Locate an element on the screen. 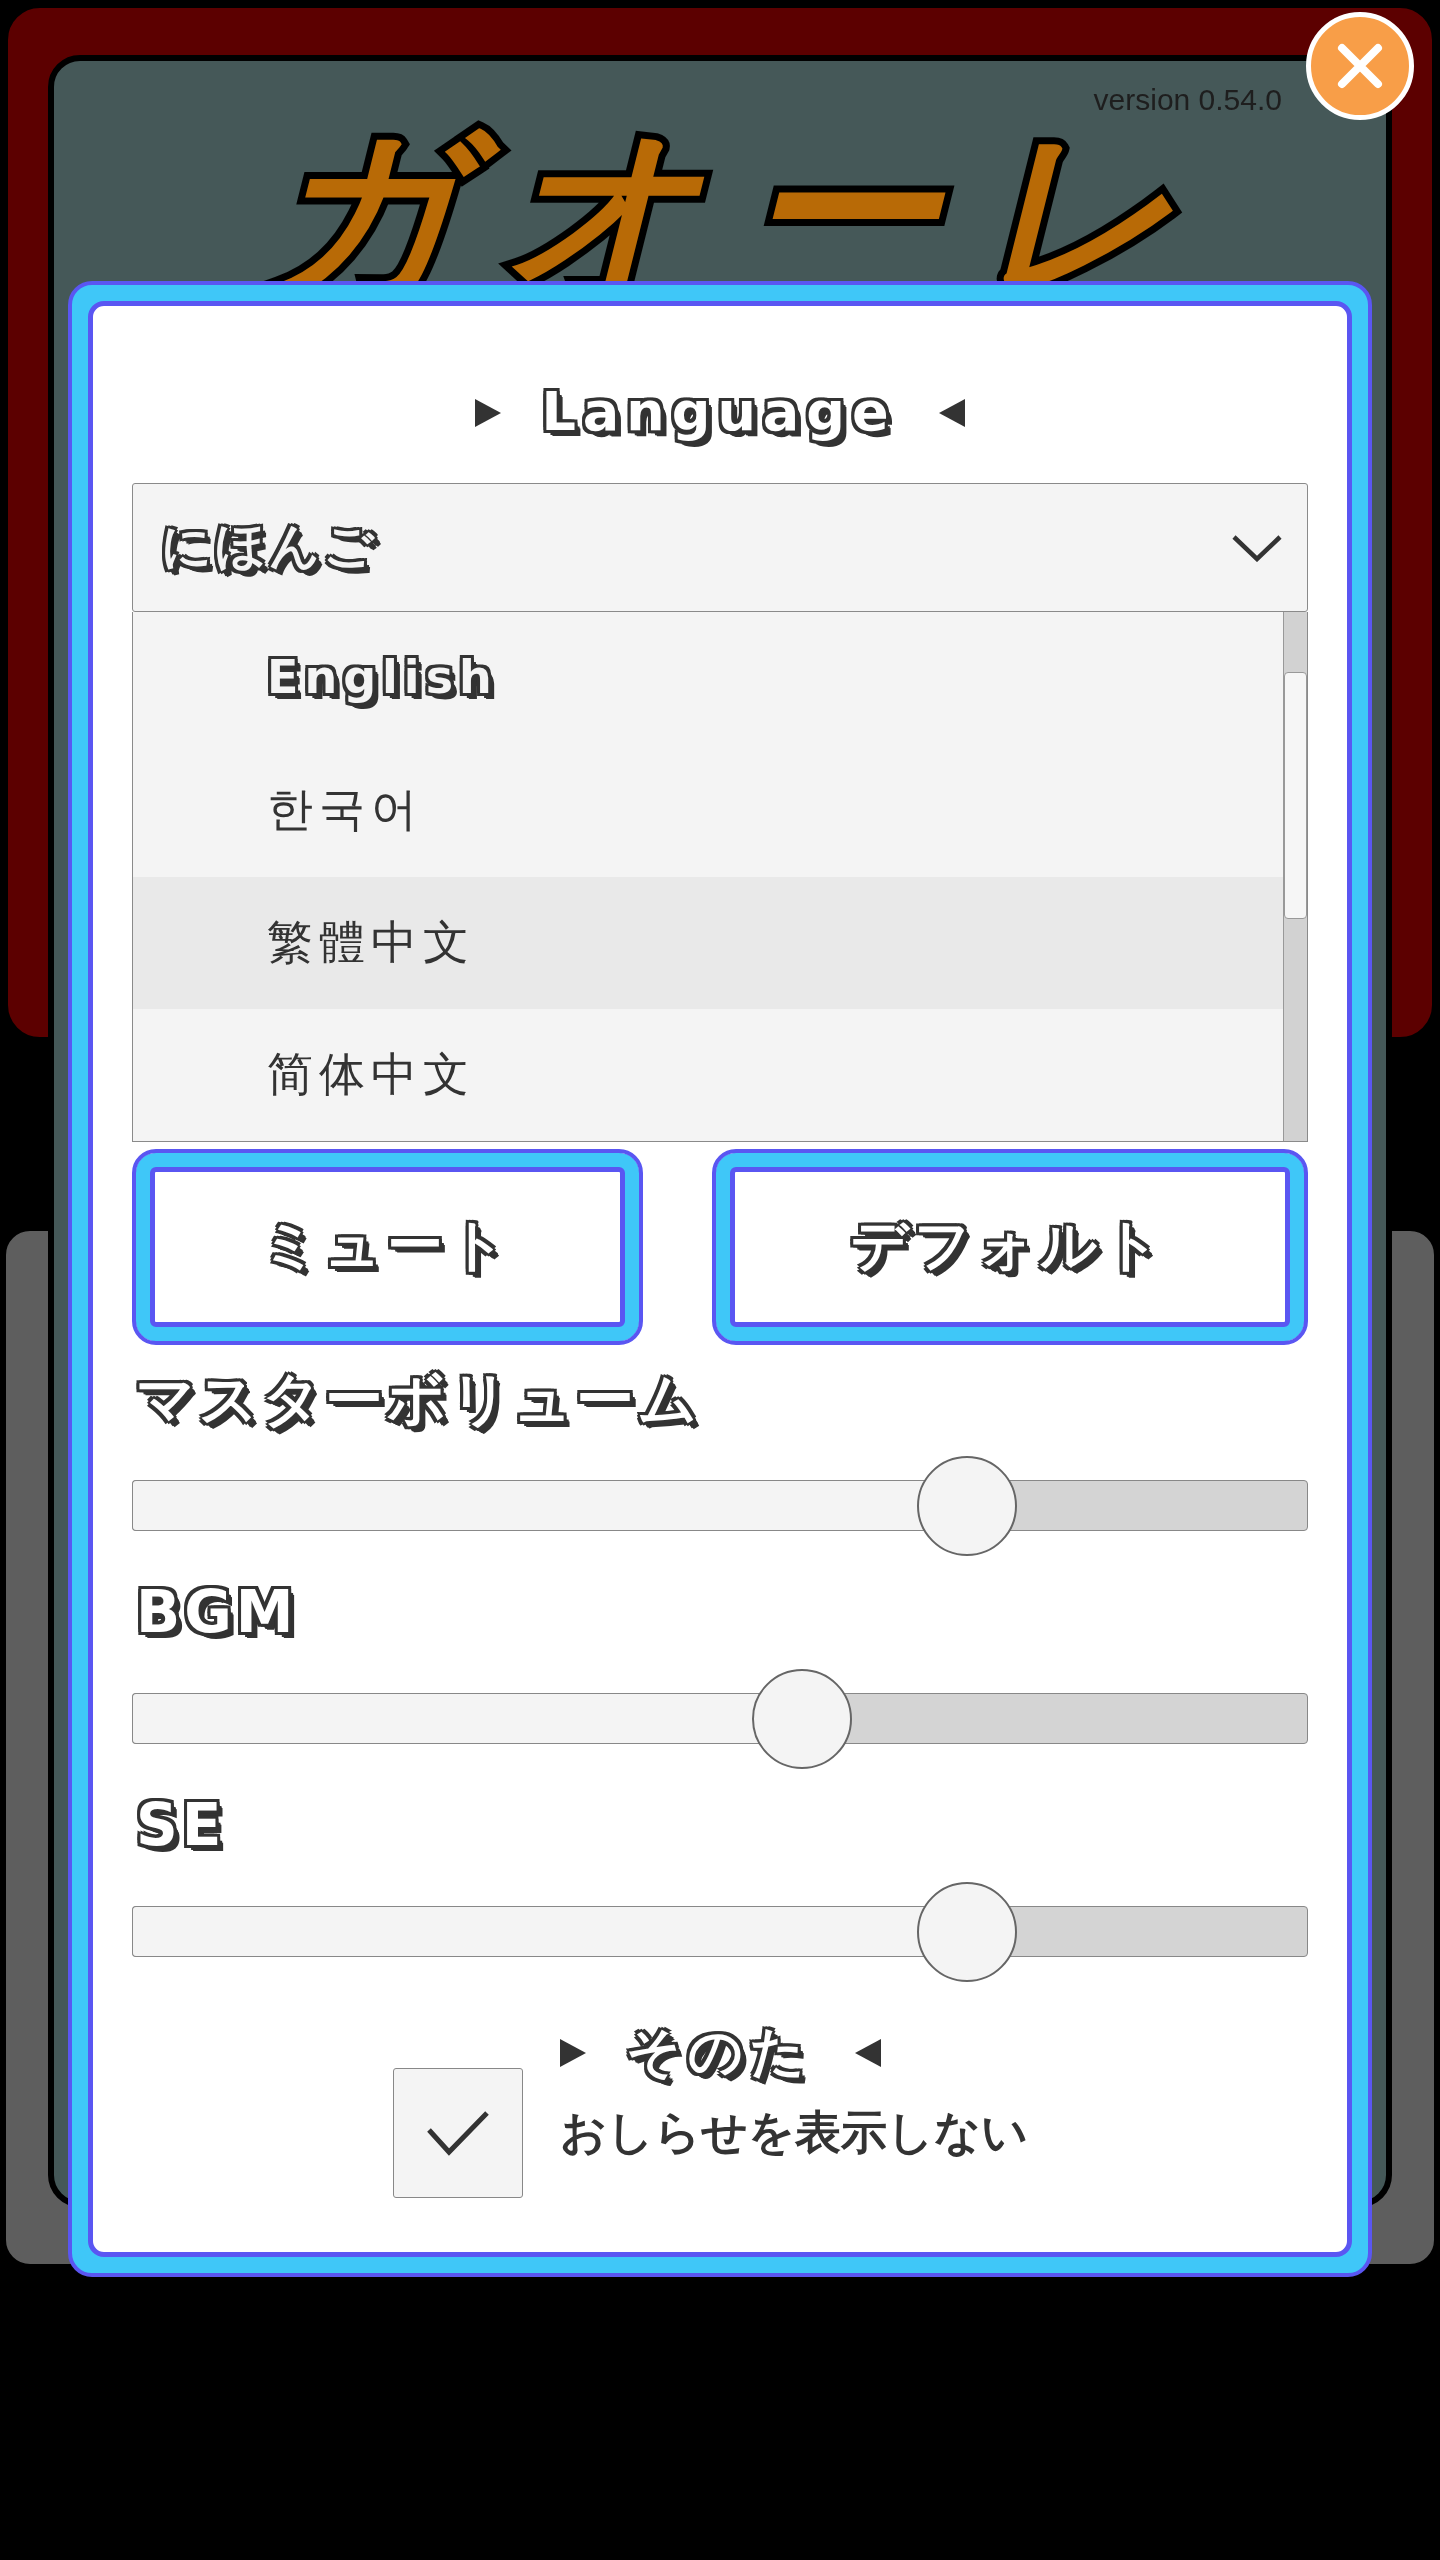 The width and height of the screenshot is (1440, 2560). dropdown-option: 한국어 is located at coordinates (708, 810).